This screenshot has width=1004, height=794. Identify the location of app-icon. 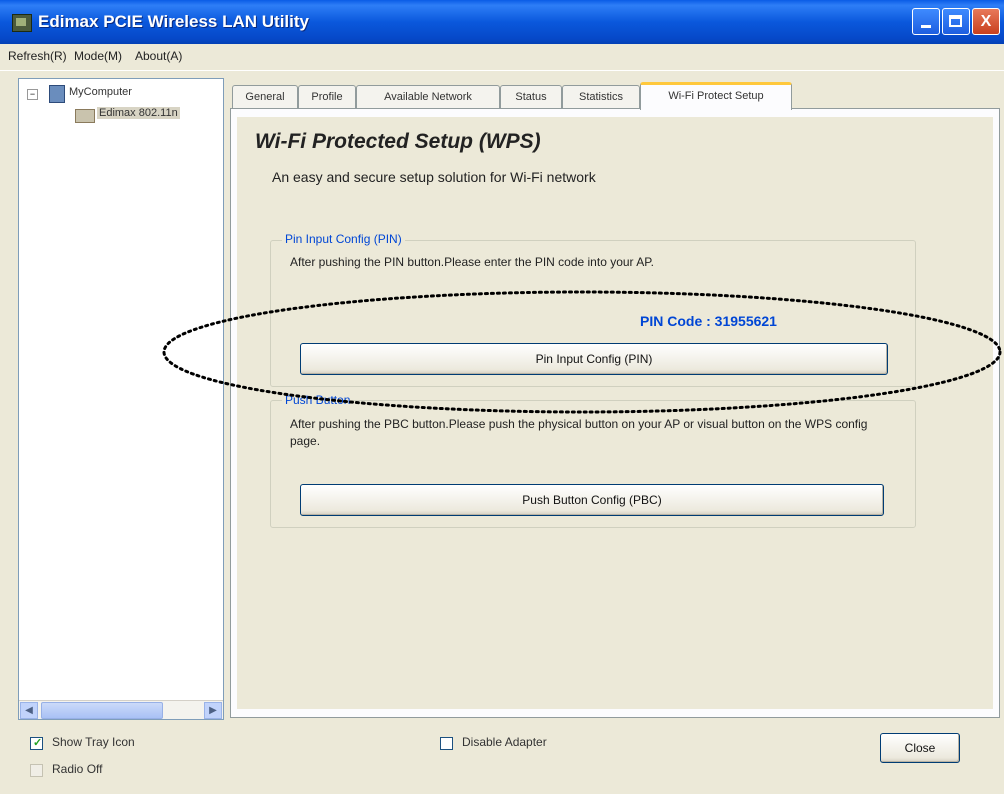
(22, 23).